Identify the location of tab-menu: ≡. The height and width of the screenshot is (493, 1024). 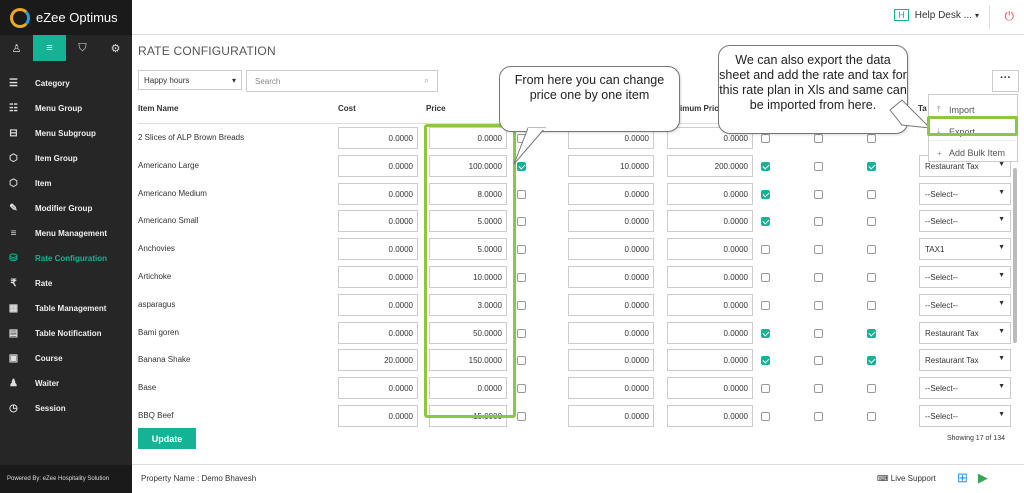
(49, 48).